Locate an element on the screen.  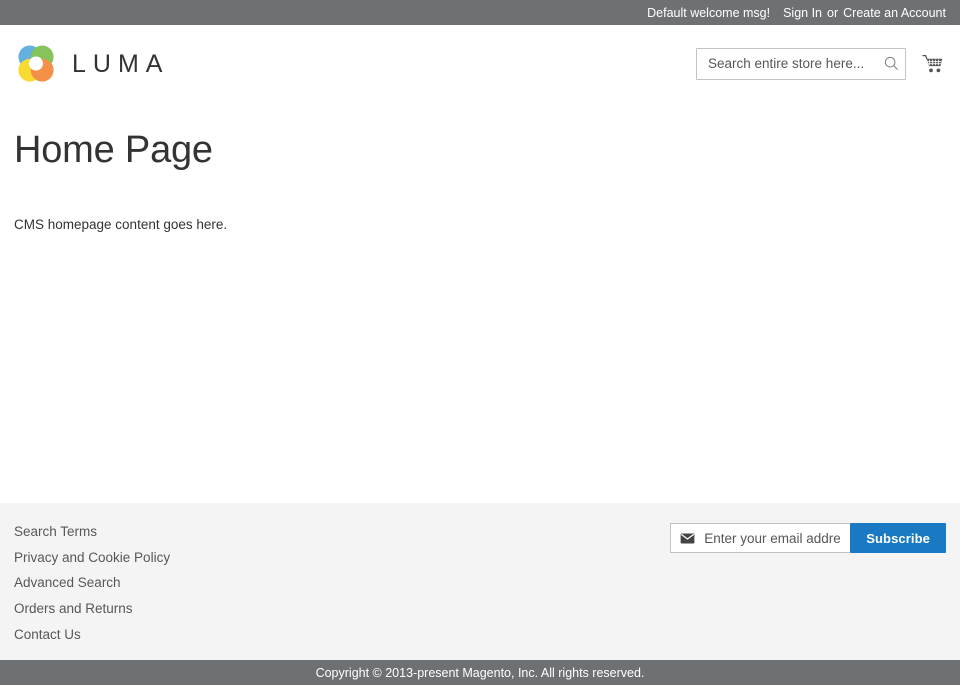
footer-link-privacy-policy: Privacy and Cookie Policy is located at coordinates (92, 557).